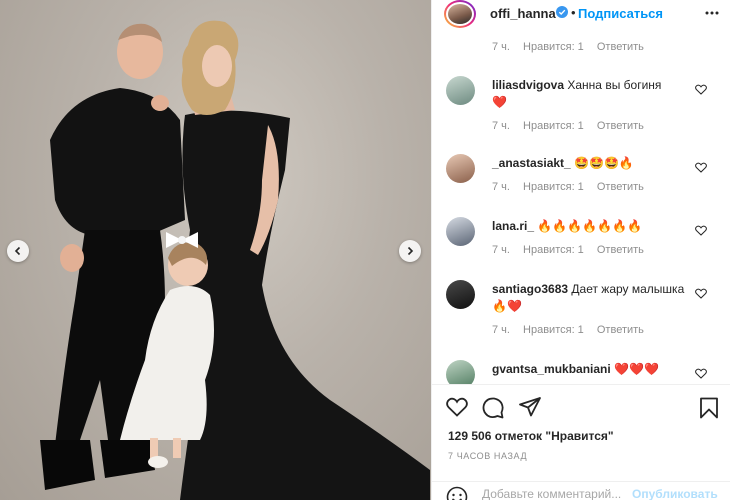 Image resolution: width=730 pixels, height=500 pixels. I want to click on commenter-username: gvantsa_mukbaniani, so click(551, 369).